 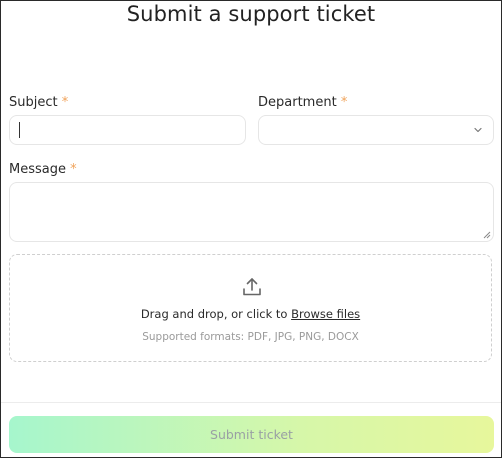 What do you see at coordinates (251, 434) in the screenshot?
I see `submit-ticket-button: Submit ticket` at bounding box center [251, 434].